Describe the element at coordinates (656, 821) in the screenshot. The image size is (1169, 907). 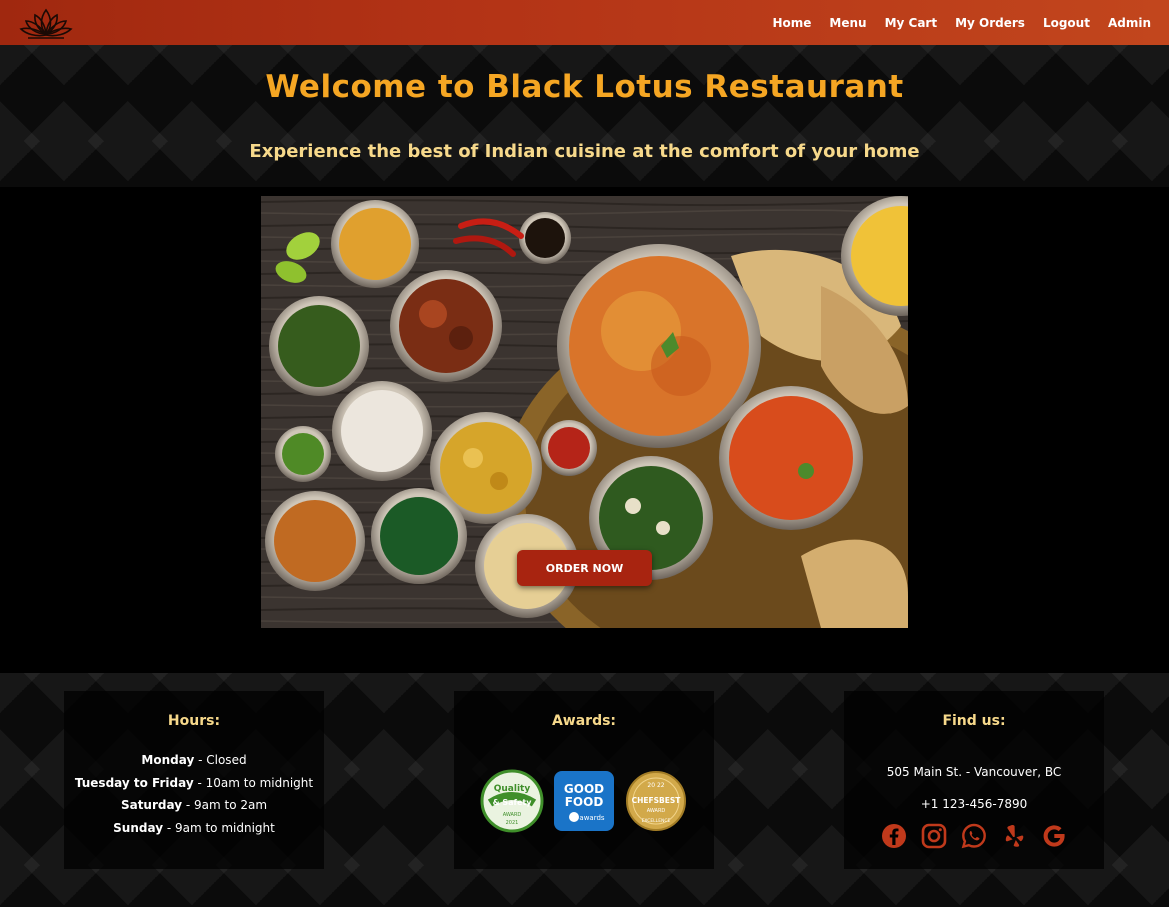
I see `svg-text: EXCELLENCE` at that location.